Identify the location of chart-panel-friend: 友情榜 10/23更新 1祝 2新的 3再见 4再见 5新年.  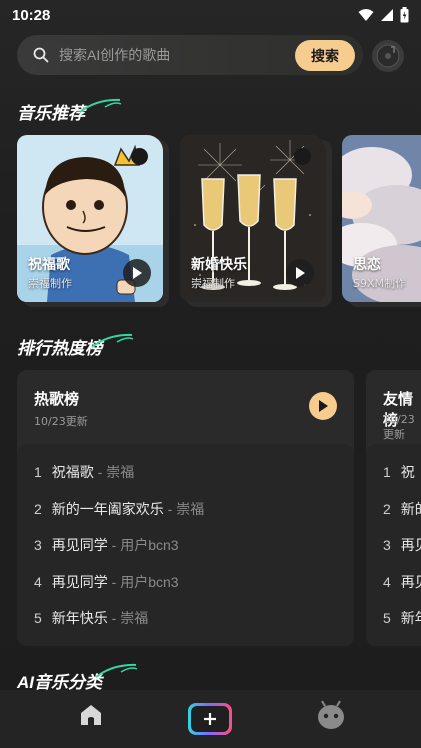
(393, 508).